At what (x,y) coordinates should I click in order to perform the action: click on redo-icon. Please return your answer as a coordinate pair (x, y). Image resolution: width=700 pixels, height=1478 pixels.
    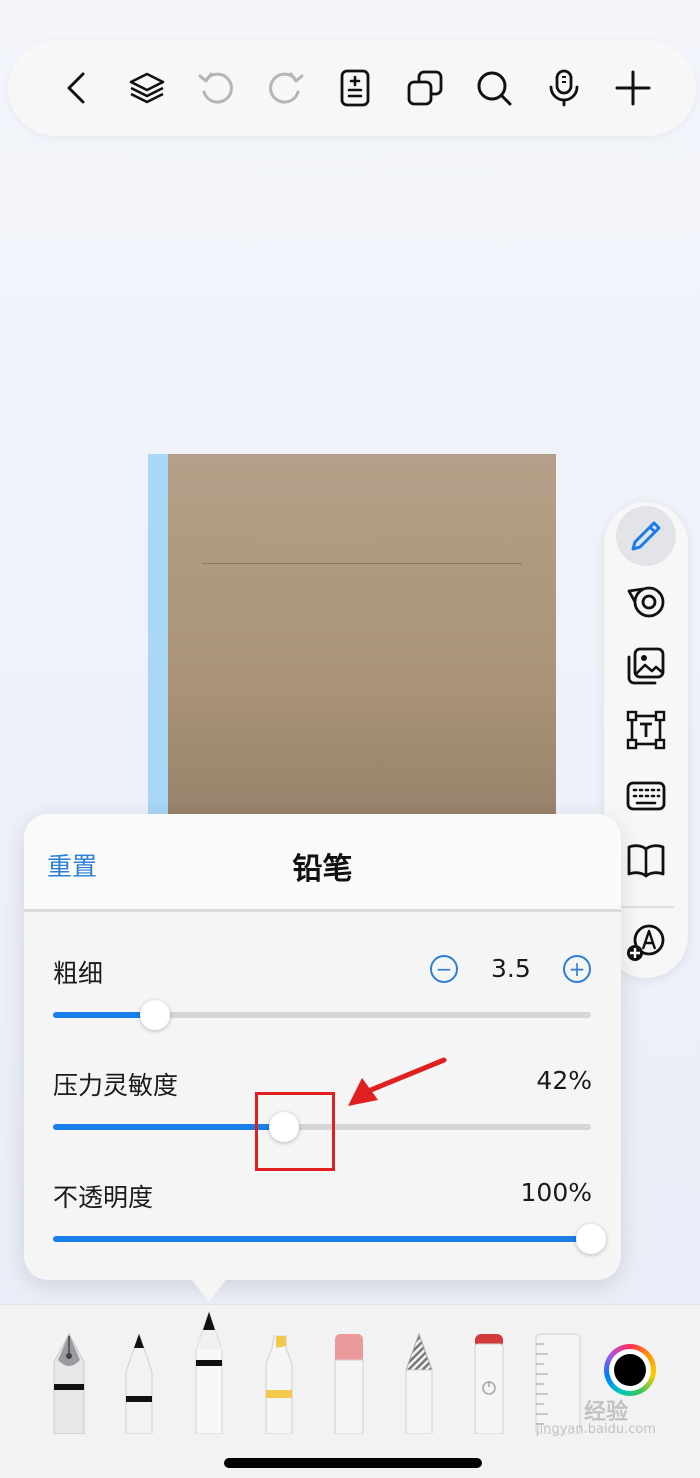
    Looking at the image, I should click on (286, 88).